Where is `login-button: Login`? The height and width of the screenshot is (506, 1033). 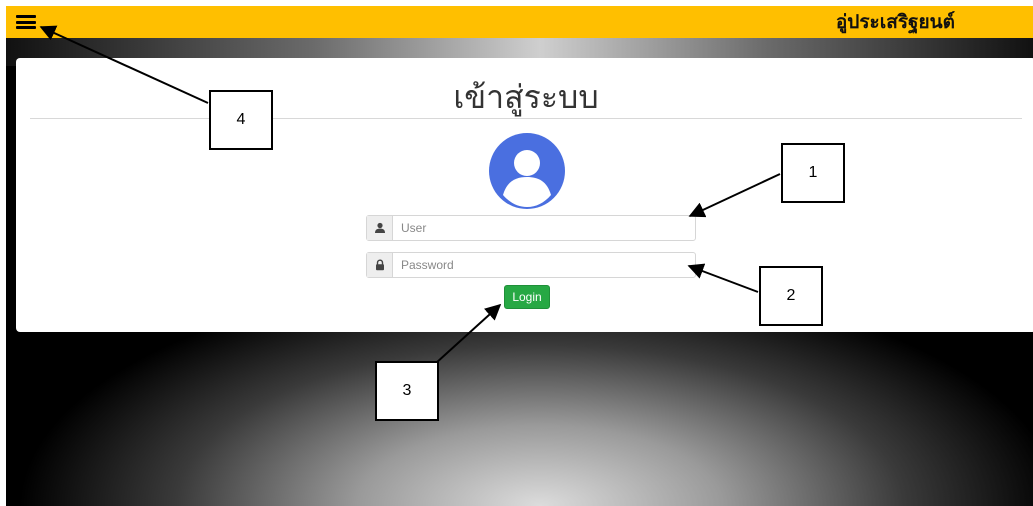
login-button: Login is located at coordinates (527, 297).